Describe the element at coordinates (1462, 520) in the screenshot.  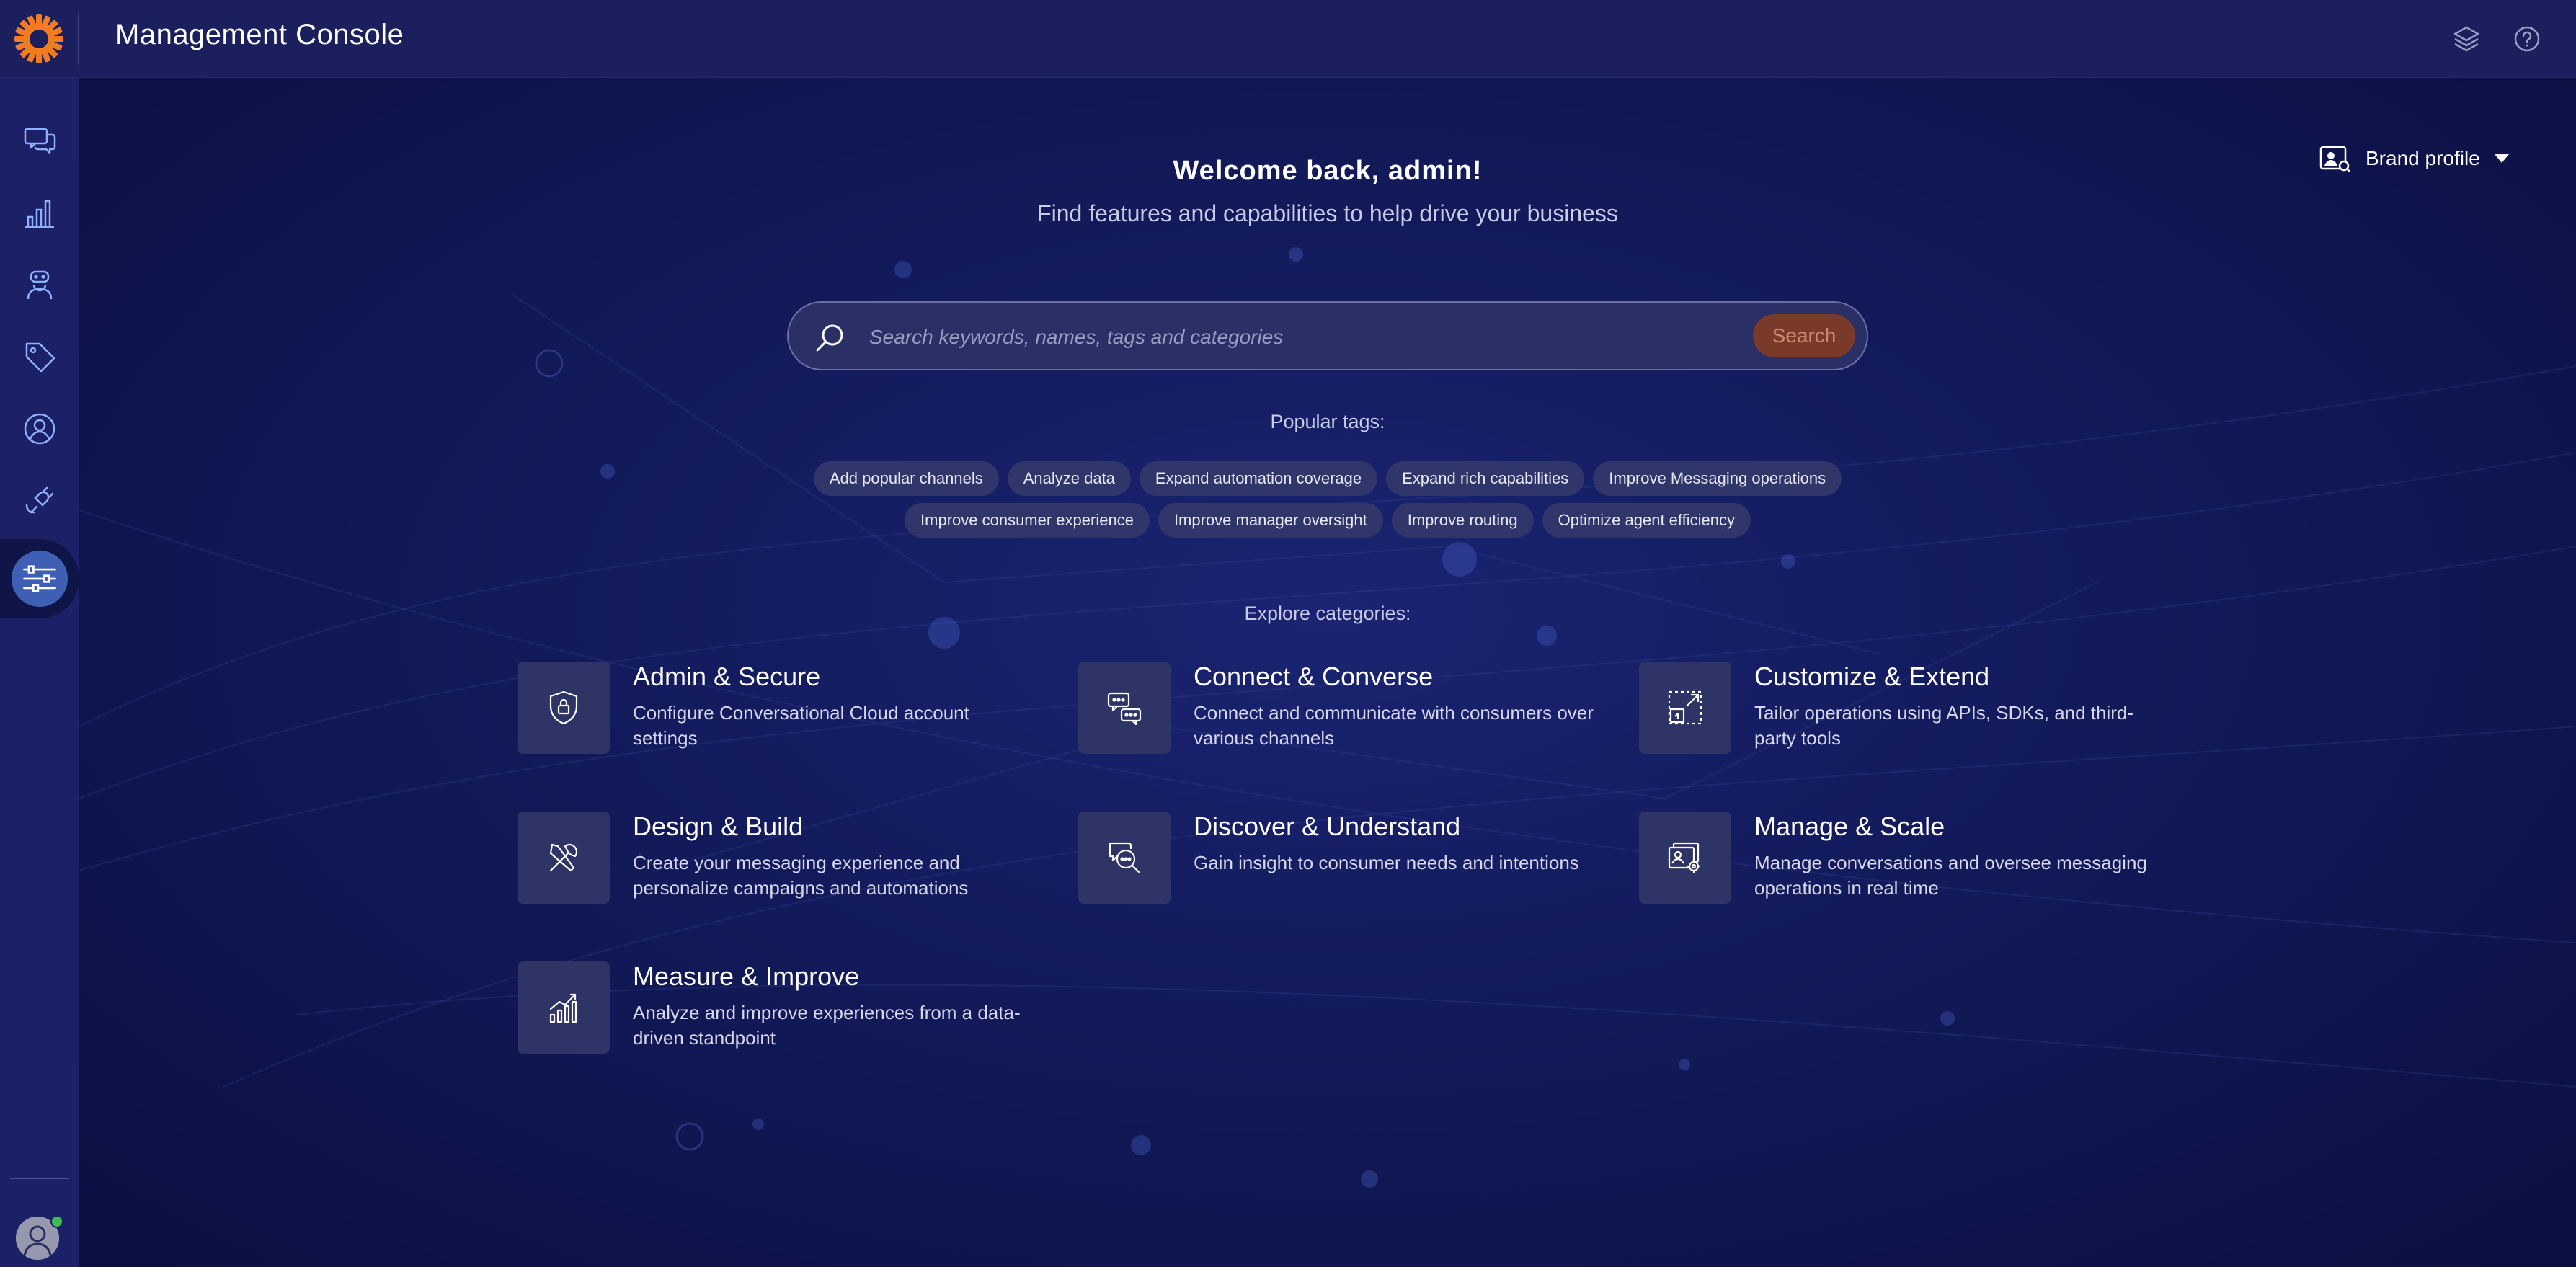
I see `popular-tag-chip: Improve routing` at that location.